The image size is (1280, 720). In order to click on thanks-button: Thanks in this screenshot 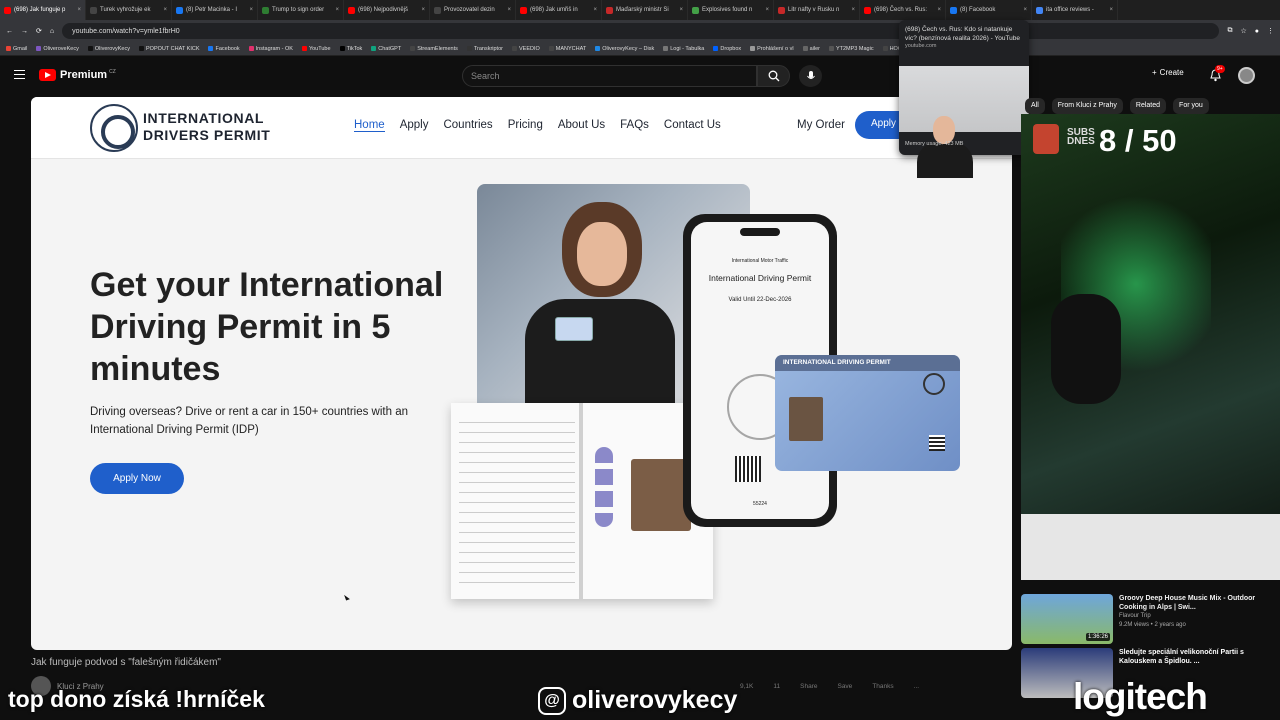, I will do `click(882, 686)`.